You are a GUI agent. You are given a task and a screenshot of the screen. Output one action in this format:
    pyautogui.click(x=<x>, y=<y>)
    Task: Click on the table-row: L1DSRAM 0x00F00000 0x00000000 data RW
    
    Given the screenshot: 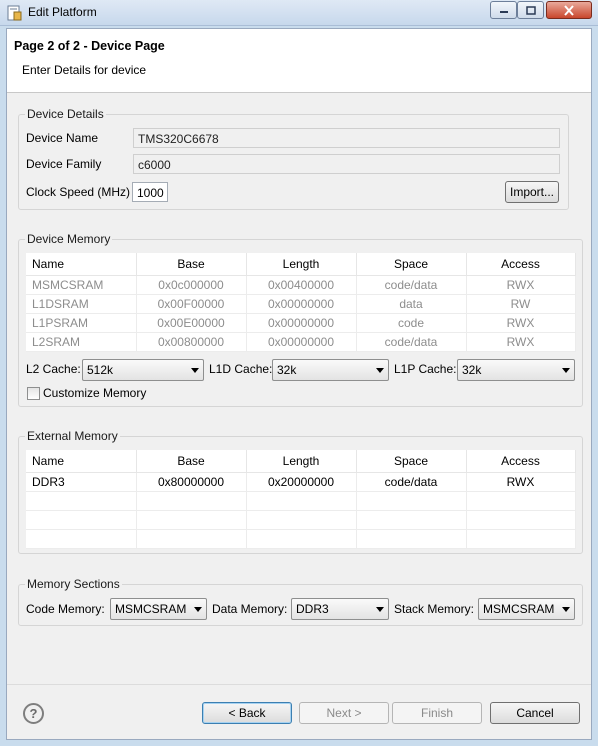 What is the action you would take?
    pyautogui.click(x=301, y=304)
    